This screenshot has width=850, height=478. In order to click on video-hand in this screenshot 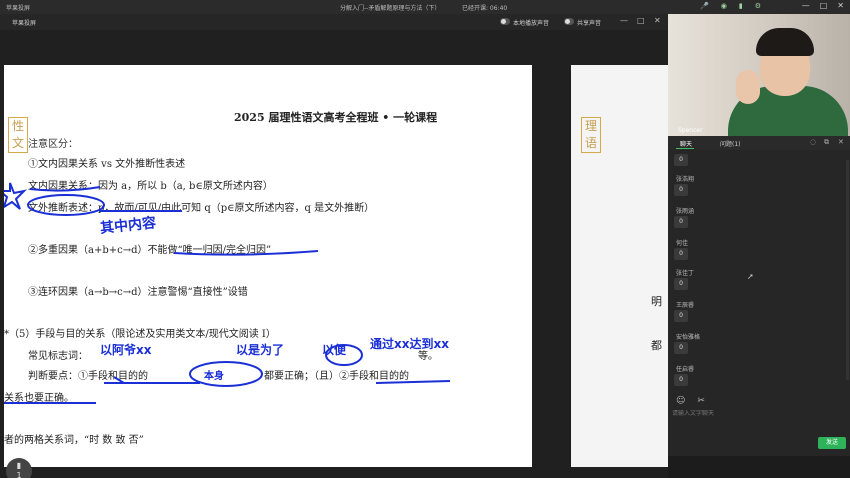, I will do `click(748, 87)`.